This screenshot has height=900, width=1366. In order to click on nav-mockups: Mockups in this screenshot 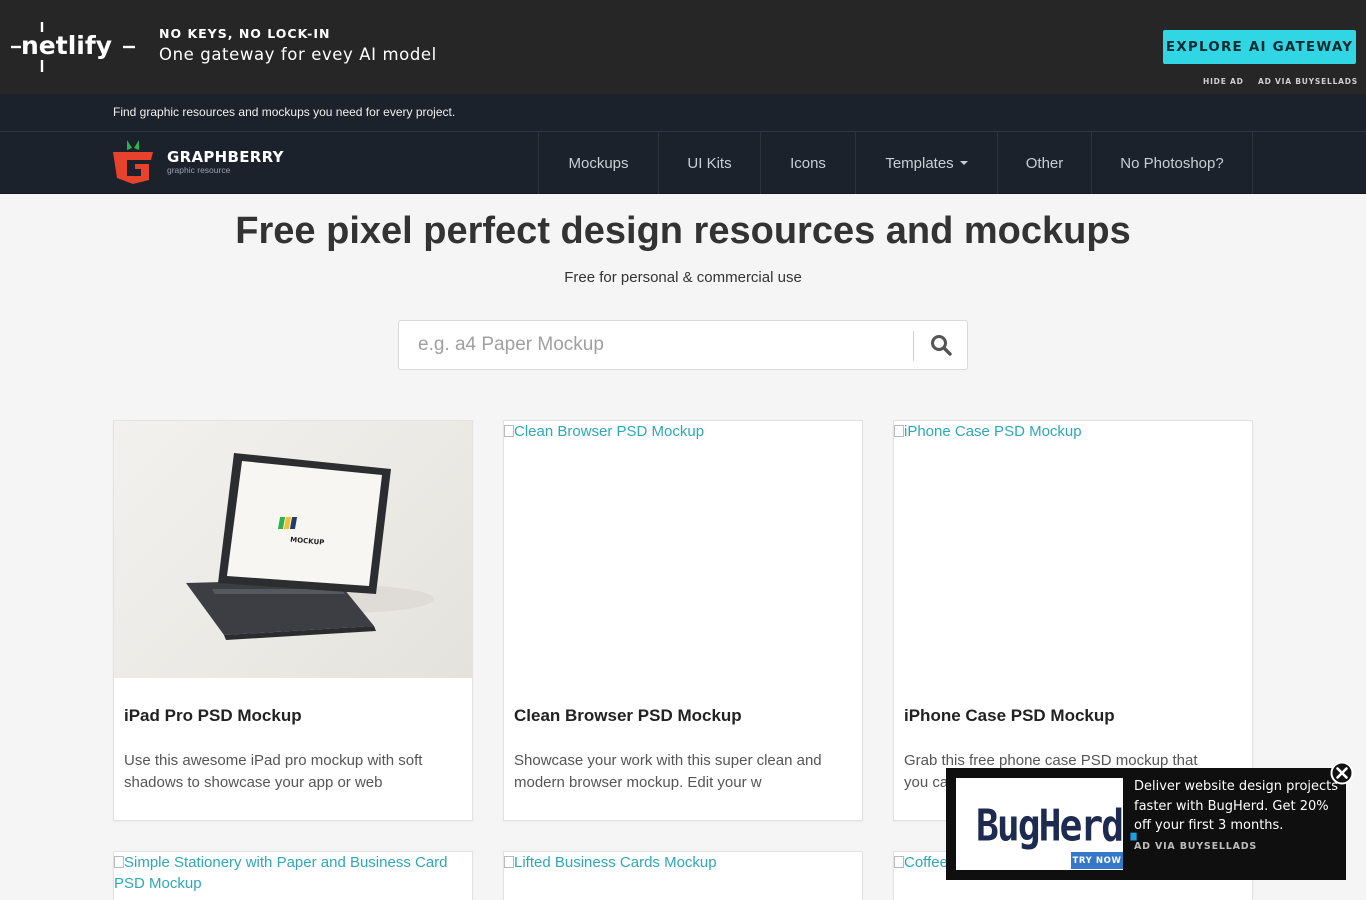, I will do `click(599, 163)`.